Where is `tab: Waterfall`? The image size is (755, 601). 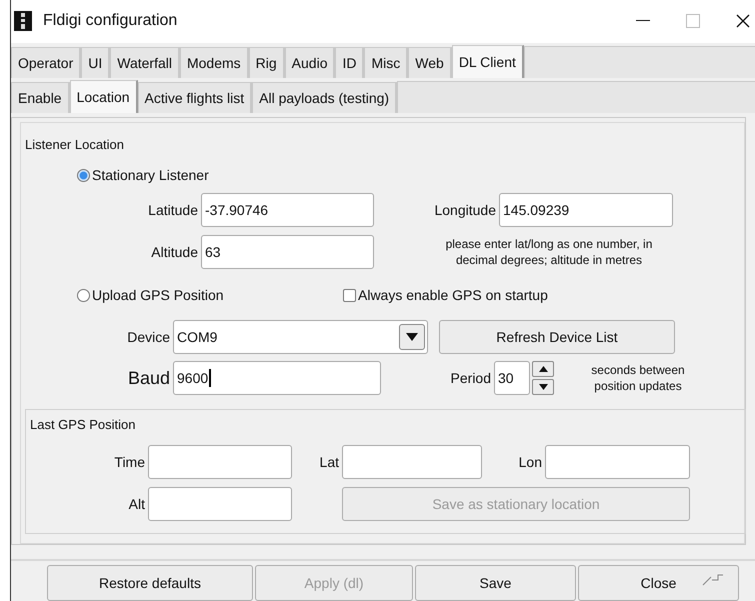 tab: Waterfall is located at coordinates (145, 62).